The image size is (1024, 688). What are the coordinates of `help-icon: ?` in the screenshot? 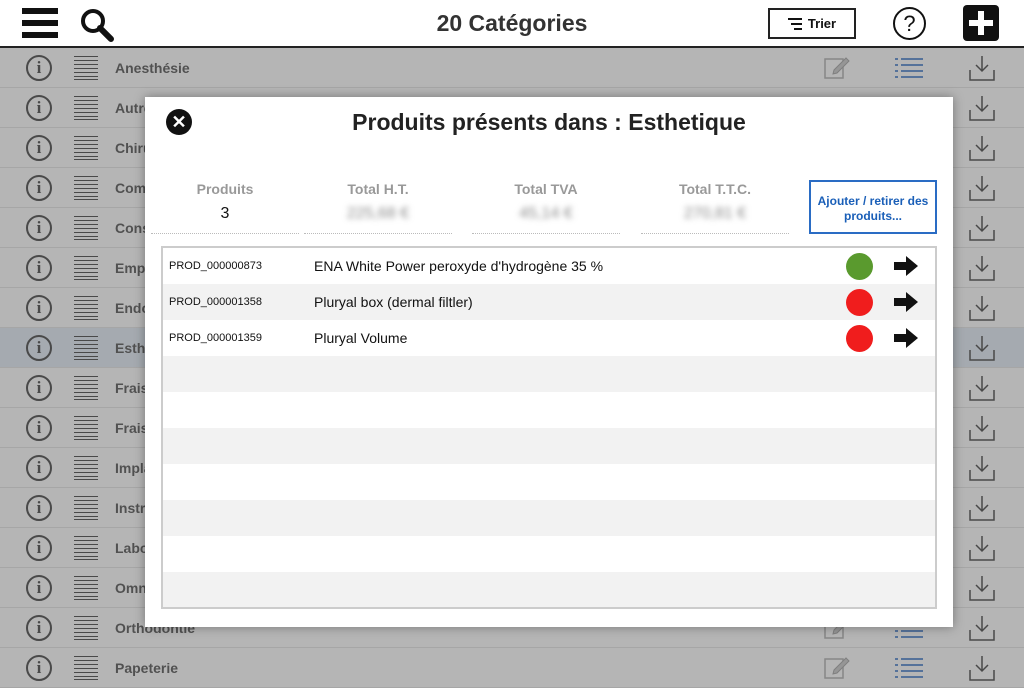 It's located at (909, 23).